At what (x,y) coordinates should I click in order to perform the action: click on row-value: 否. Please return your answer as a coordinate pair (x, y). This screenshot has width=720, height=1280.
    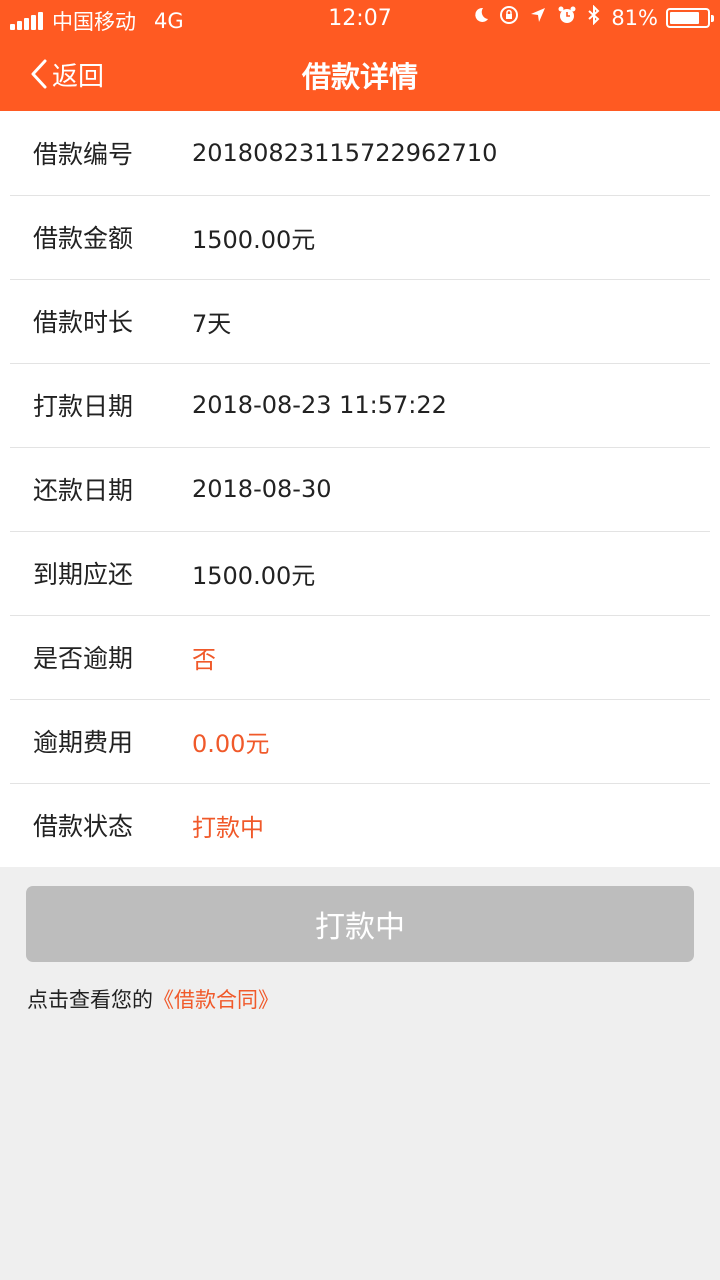
    Looking at the image, I should click on (204, 659).